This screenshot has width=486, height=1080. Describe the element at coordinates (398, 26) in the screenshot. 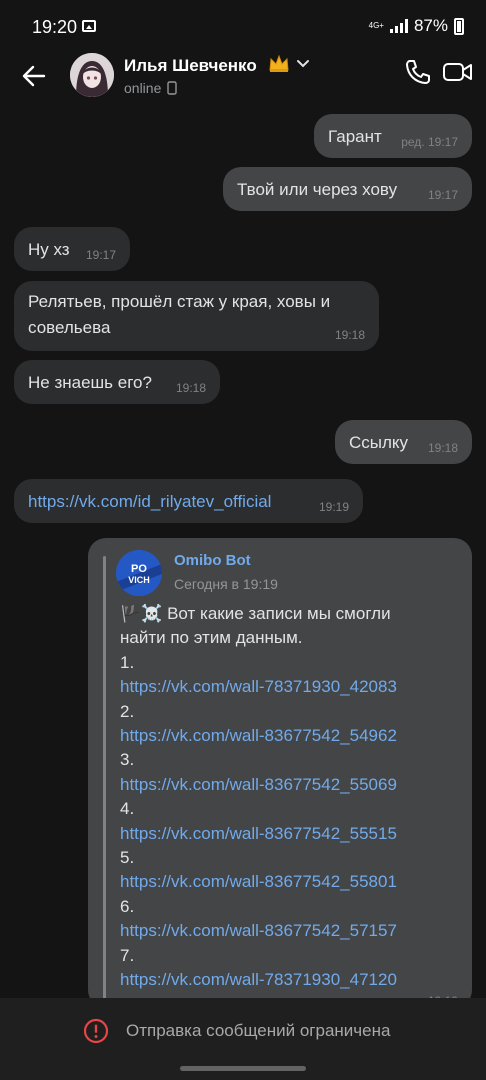

I see `signal-icon` at that location.